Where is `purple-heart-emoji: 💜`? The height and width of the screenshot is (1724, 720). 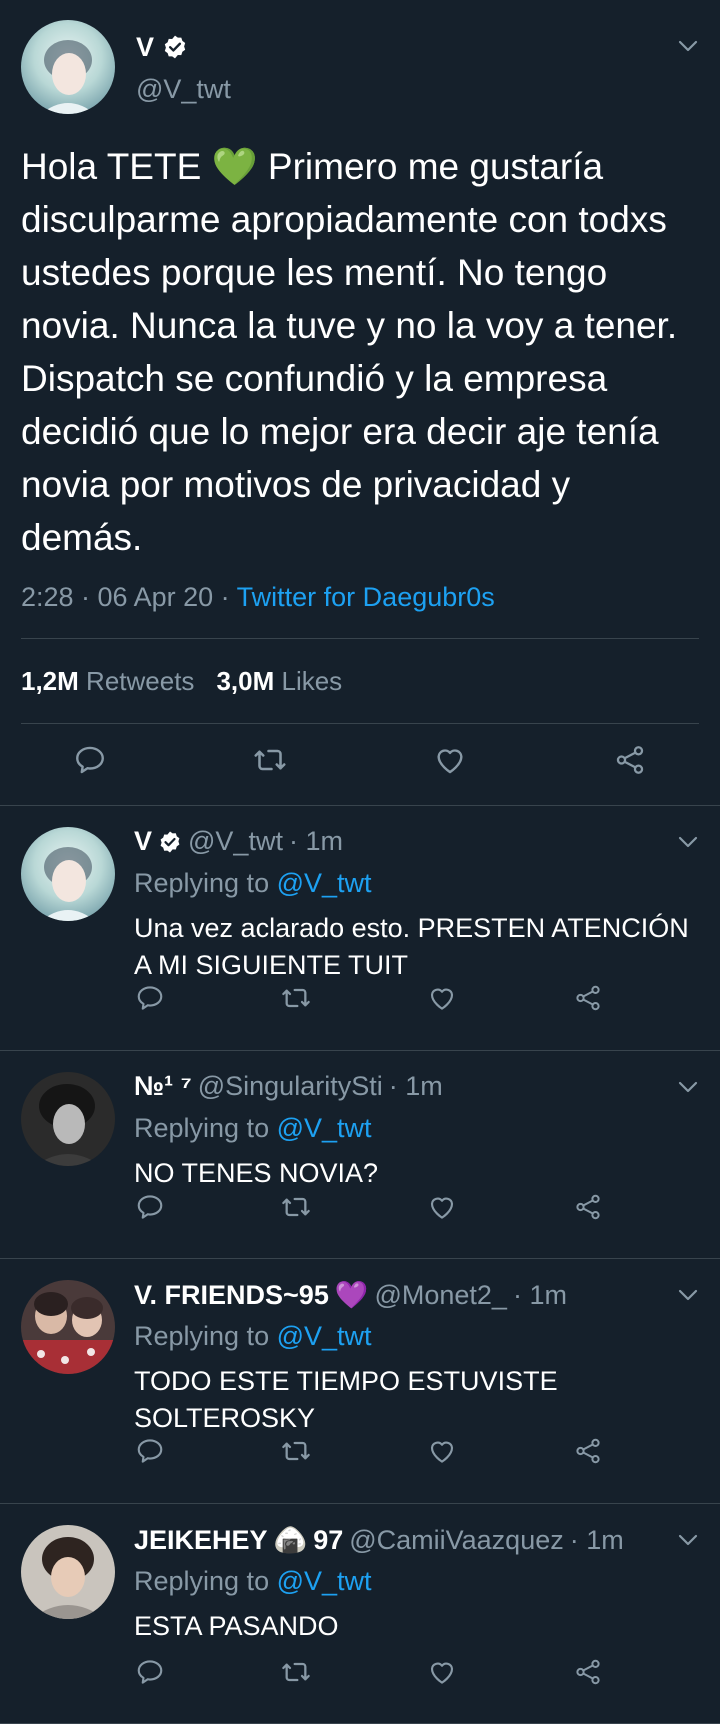 purple-heart-emoji: 💜 is located at coordinates (351, 1295).